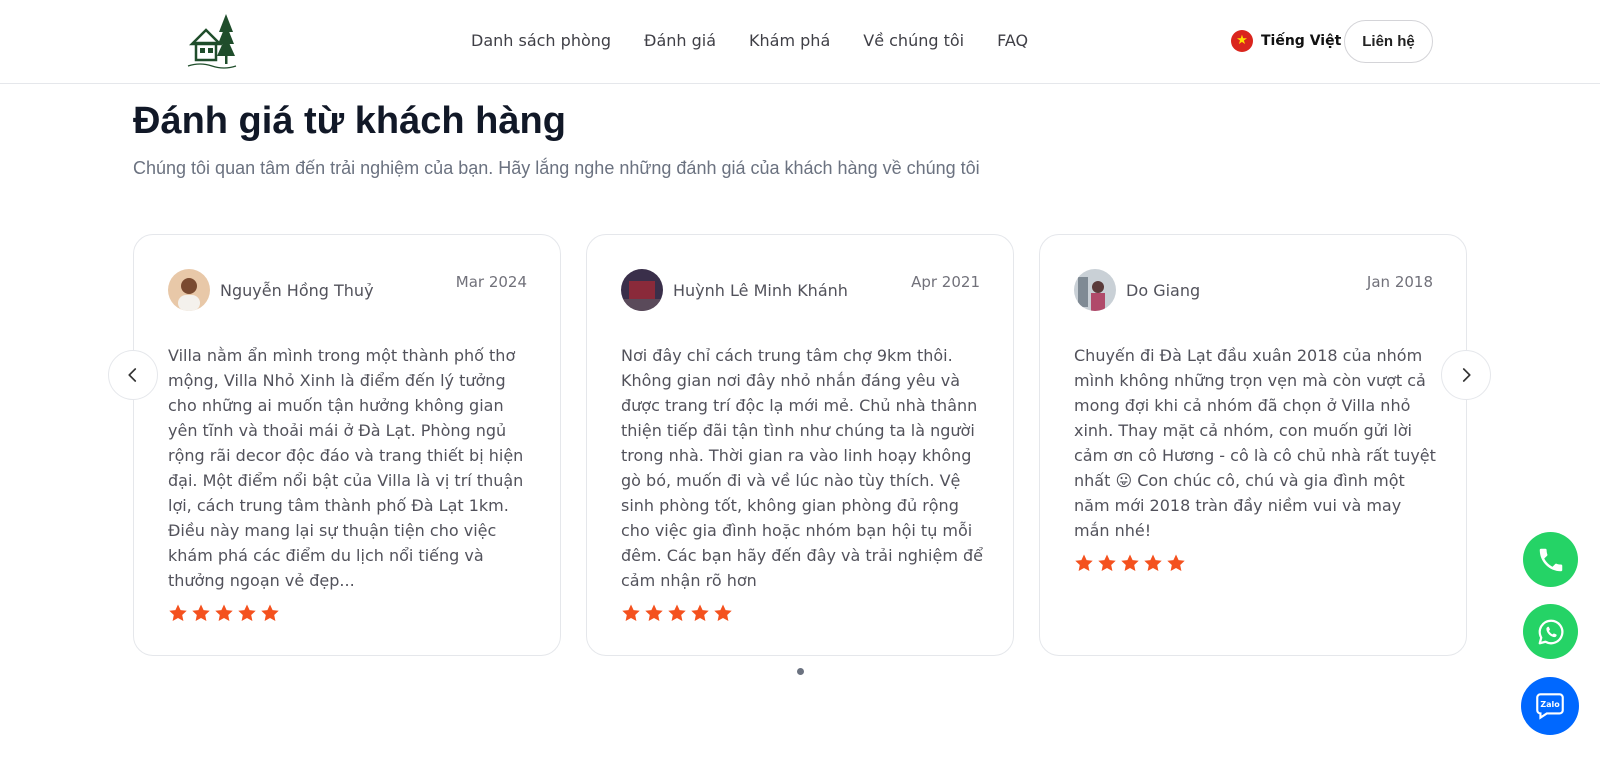 Image resolution: width=1600 pixels, height=760 pixels. Describe the element at coordinates (1399, 282) in the screenshot. I see `review-date: Jan 2018` at that location.